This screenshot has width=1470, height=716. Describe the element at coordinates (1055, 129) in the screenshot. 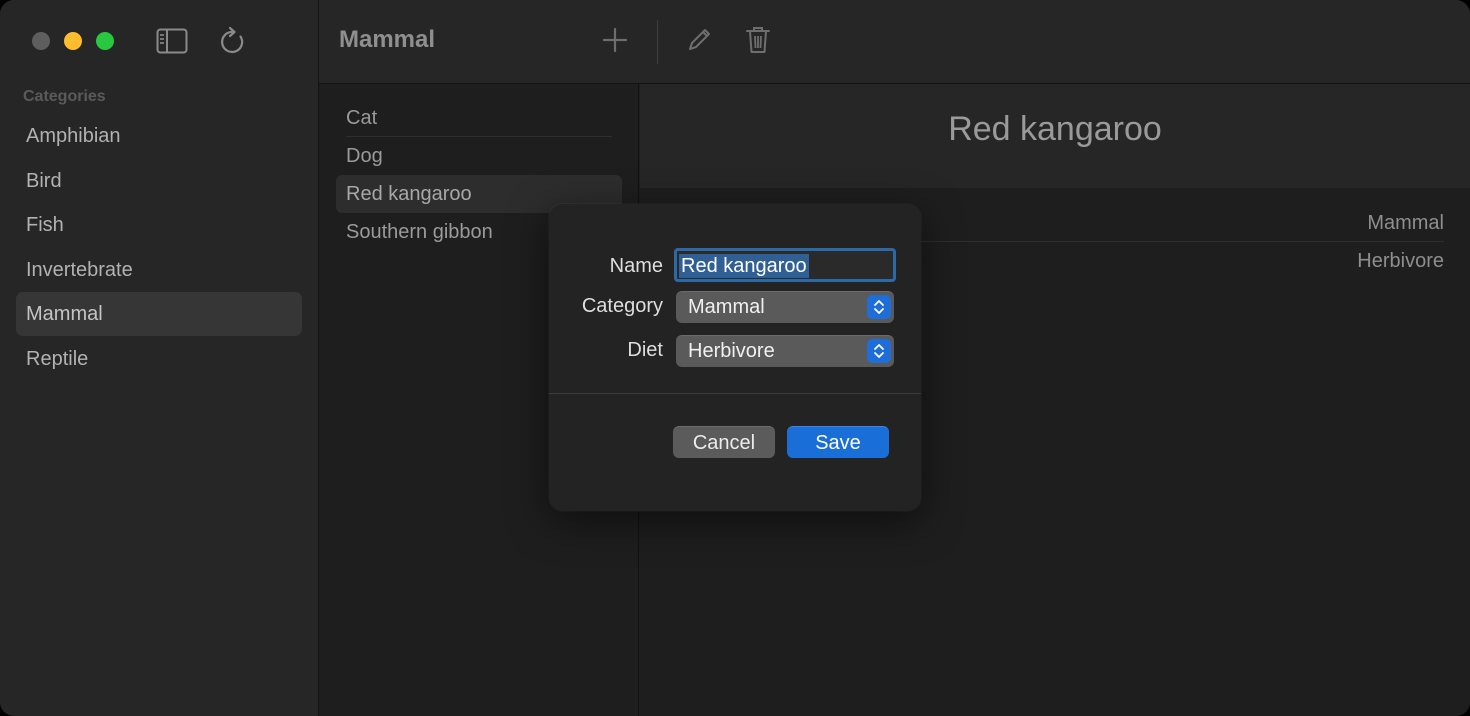

I see `detail-title: Red kangaroo` at that location.